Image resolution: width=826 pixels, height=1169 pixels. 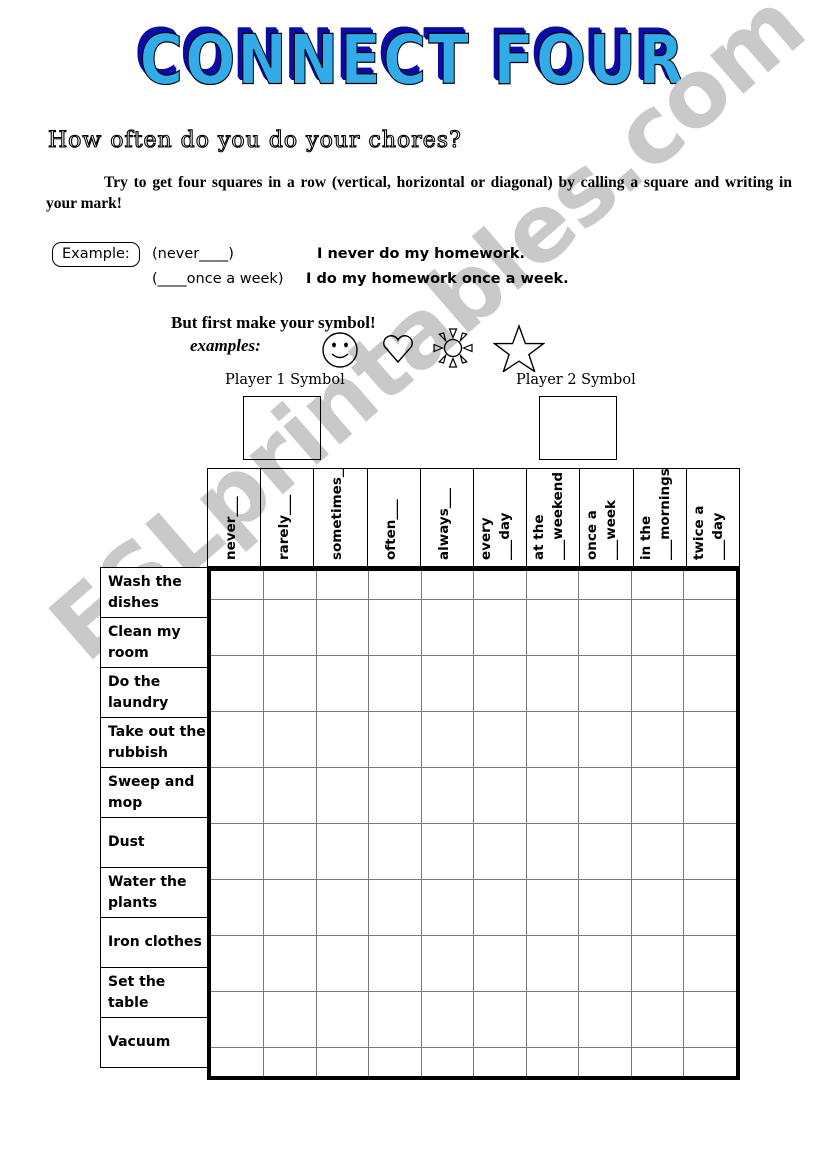 I want to click on play-cell-r5-c3, so click(x=342, y=795).